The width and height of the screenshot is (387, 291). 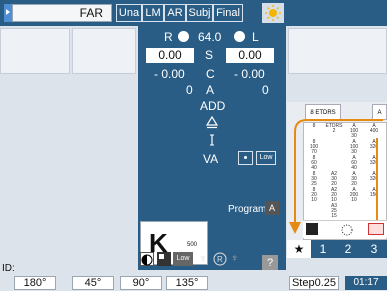 What do you see at coordinates (210, 37) in the screenshot?
I see `pd-value: 64.0` at bounding box center [210, 37].